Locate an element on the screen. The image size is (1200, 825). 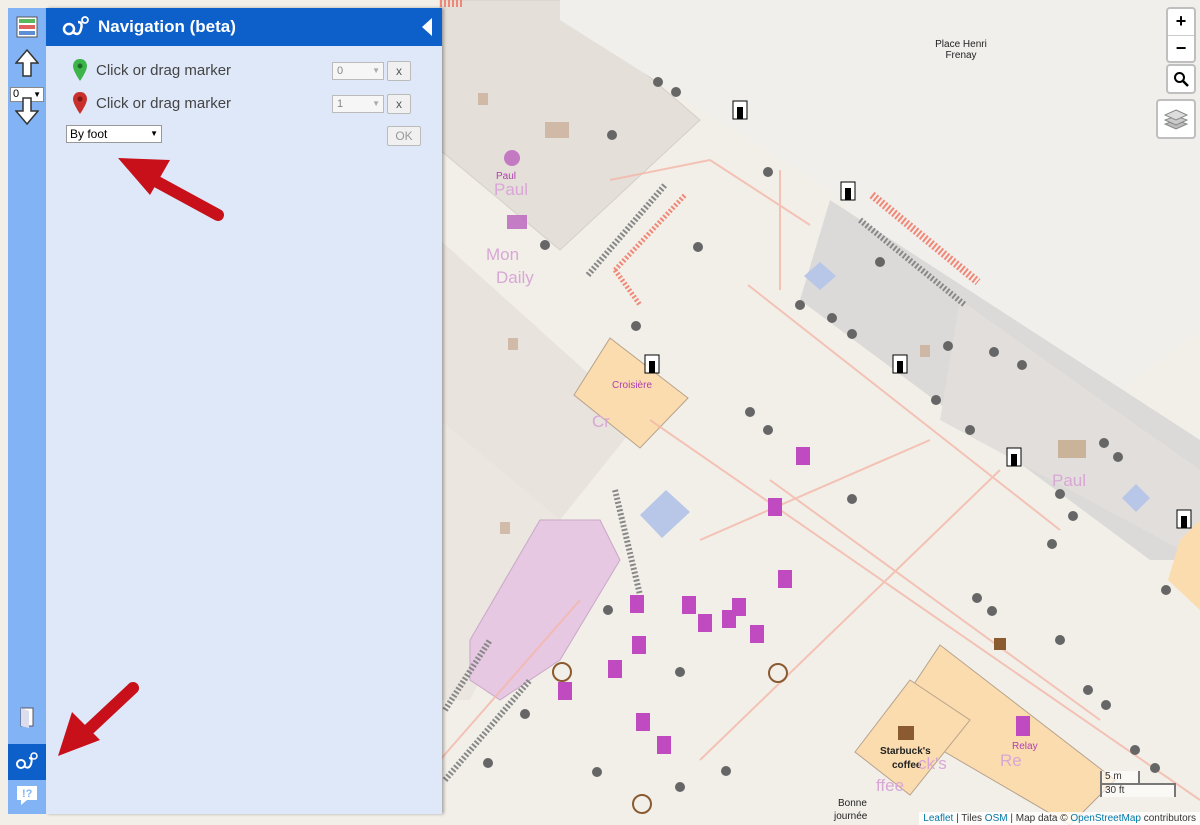
poi-label-croisiere: Croisière is located at coordinates (632, 385).